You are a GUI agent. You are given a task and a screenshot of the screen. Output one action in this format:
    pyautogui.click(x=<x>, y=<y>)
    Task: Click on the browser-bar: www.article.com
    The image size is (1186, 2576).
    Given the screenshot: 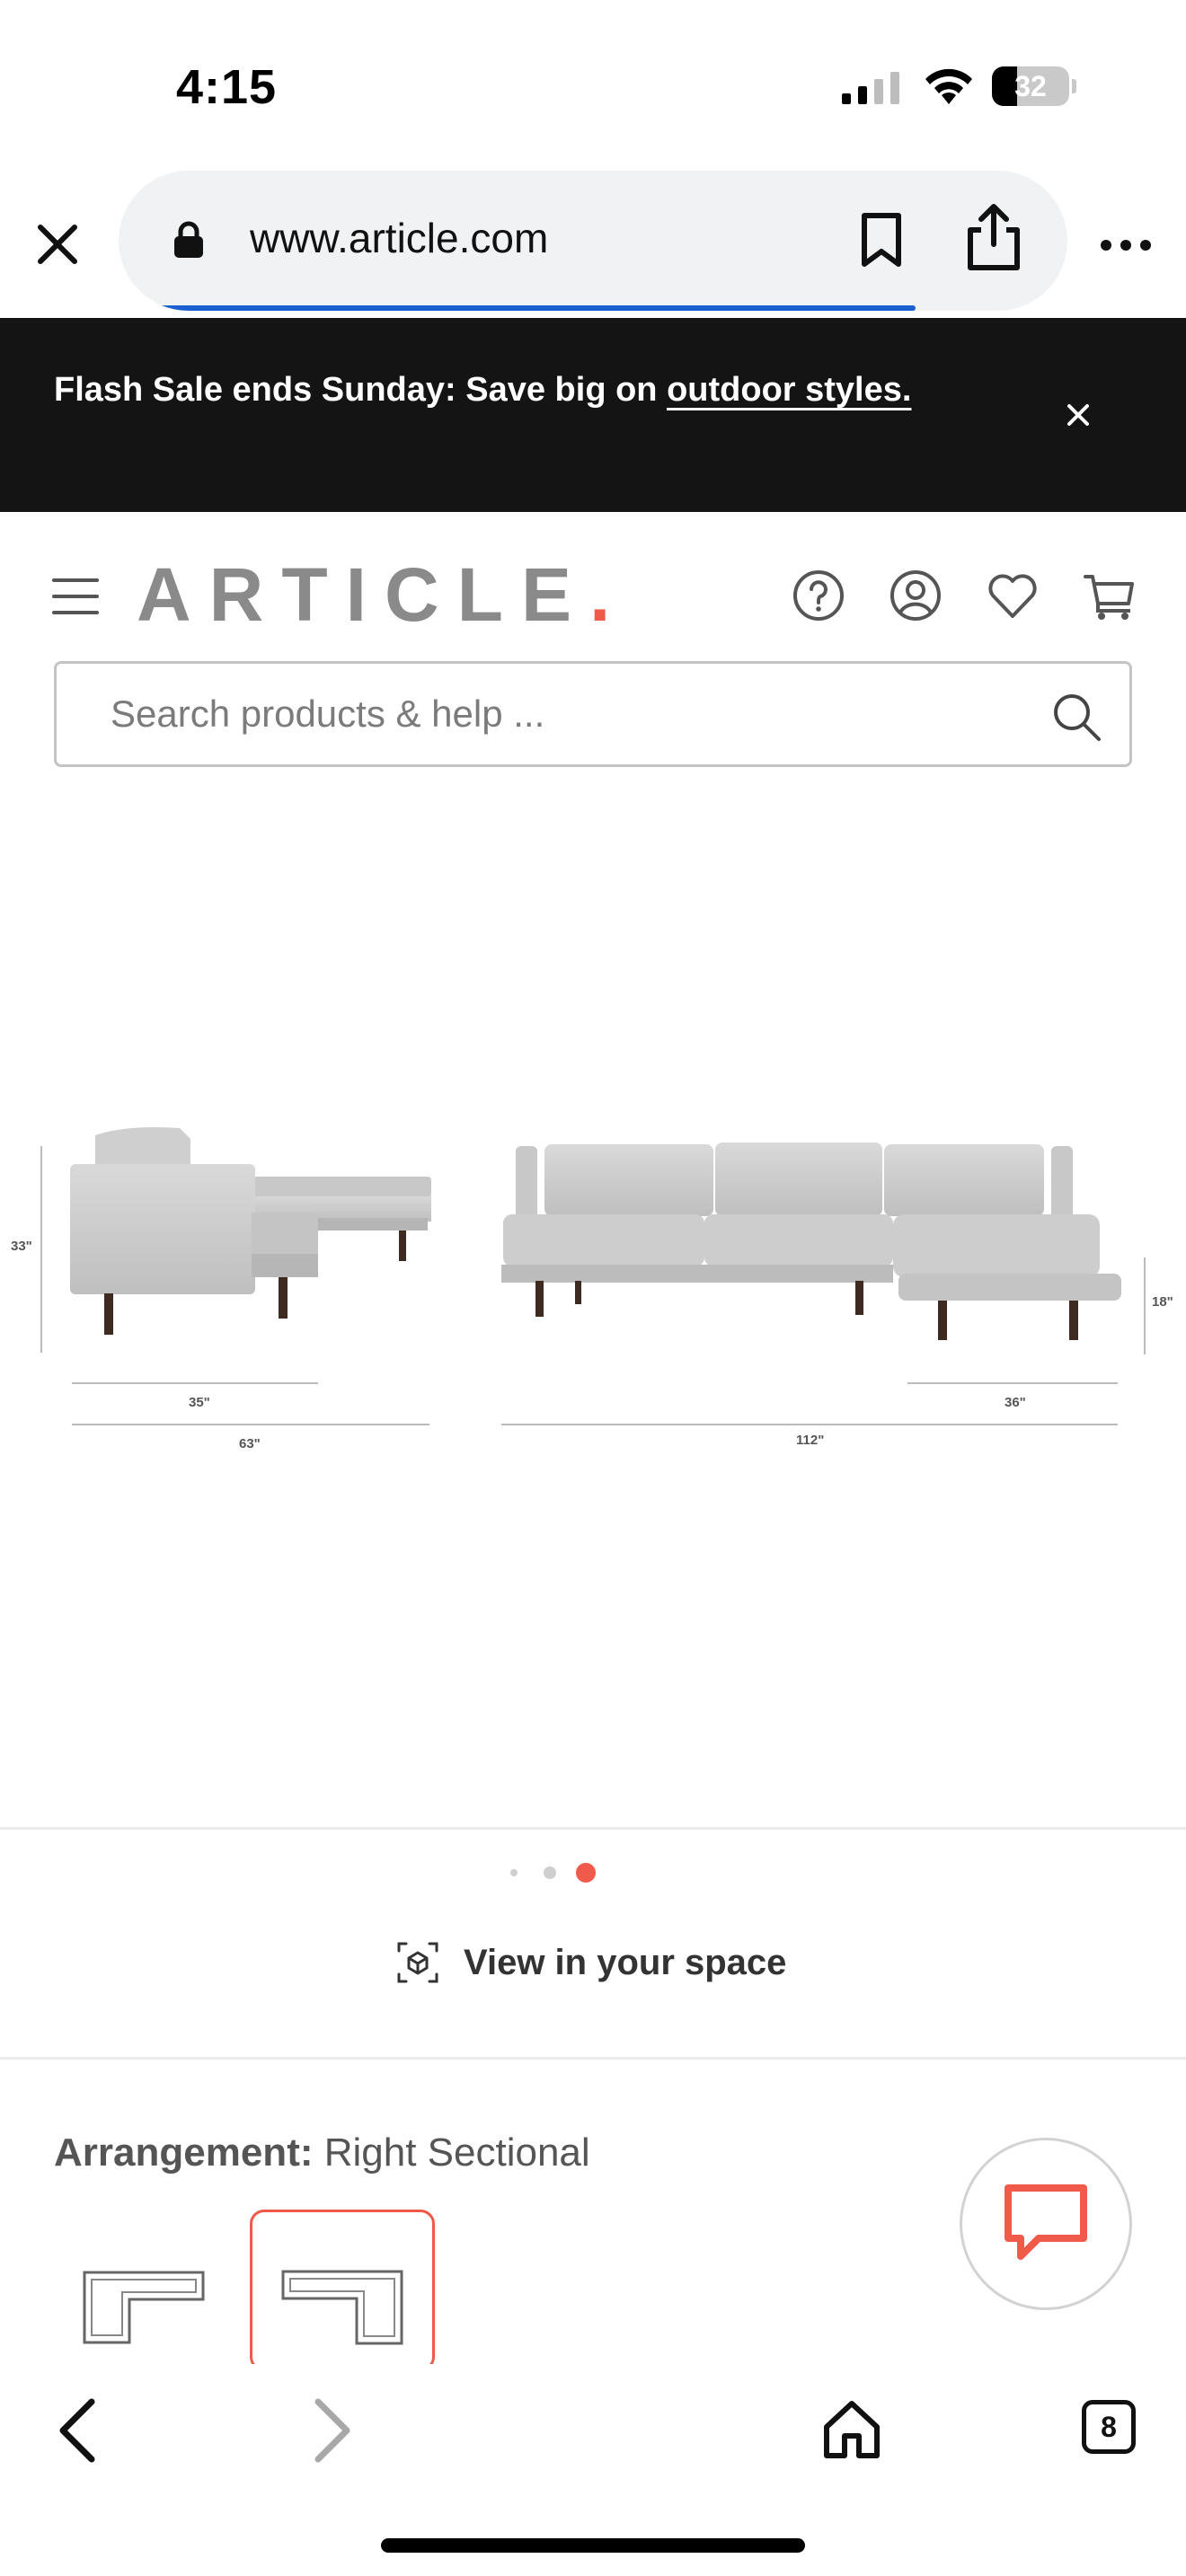 What is the action you would take?
    pyautogui.click(x=593, y=244)
    